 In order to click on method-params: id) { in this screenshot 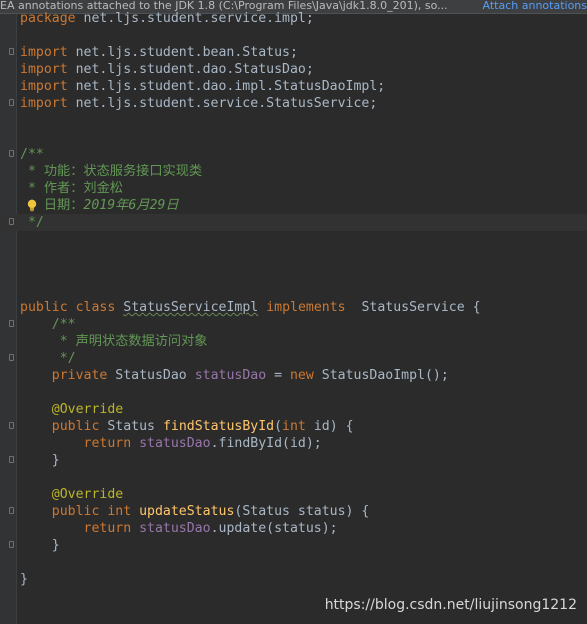, I will do `click(329, 426)`.